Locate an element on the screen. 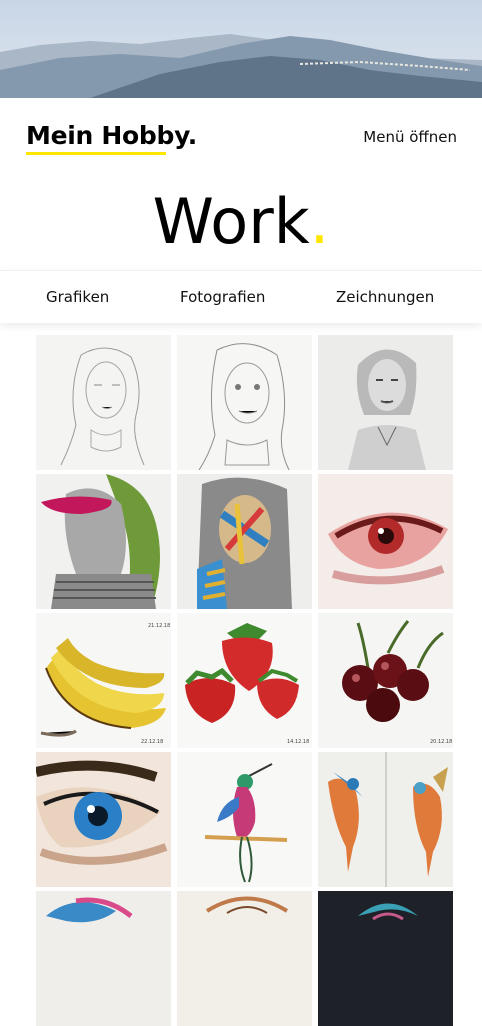 The height and width of the screenshot is (1026, 482). gallery-item-sketch-girl-pink-paint is located at coordinates (103, 541).